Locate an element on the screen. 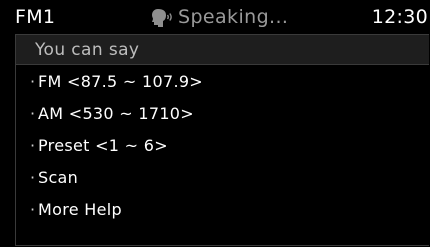 The width and height of the screenshot is (430, 247). command-item-fm: · FM <87.5 ~ 107.9> is located at coordinates (222, 81).